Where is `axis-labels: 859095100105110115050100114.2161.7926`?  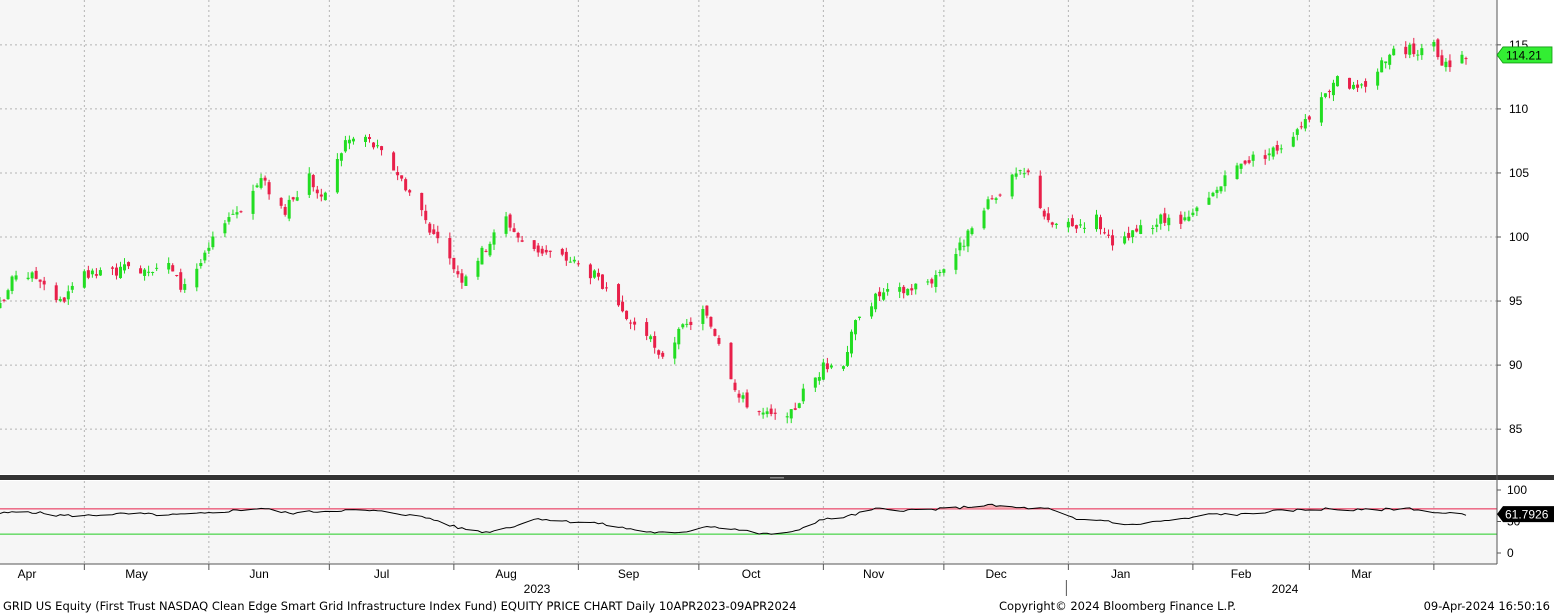 axis-labels: 859095100105110115050100114.2161.7926 is located at coordinates (1525, 299).